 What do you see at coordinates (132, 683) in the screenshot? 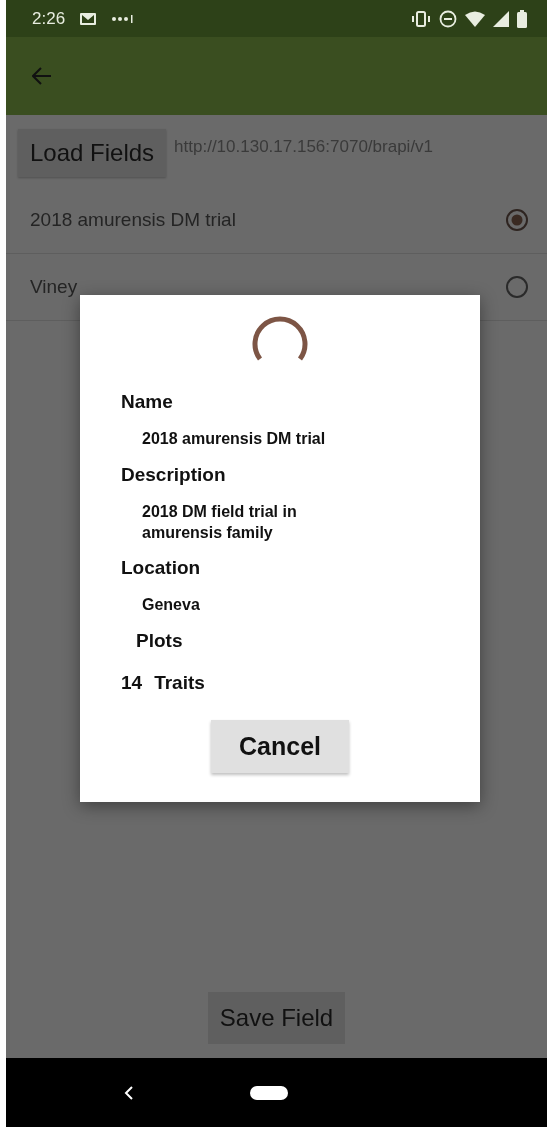
I see `count-value: 14` at bounding box center [132, 683].